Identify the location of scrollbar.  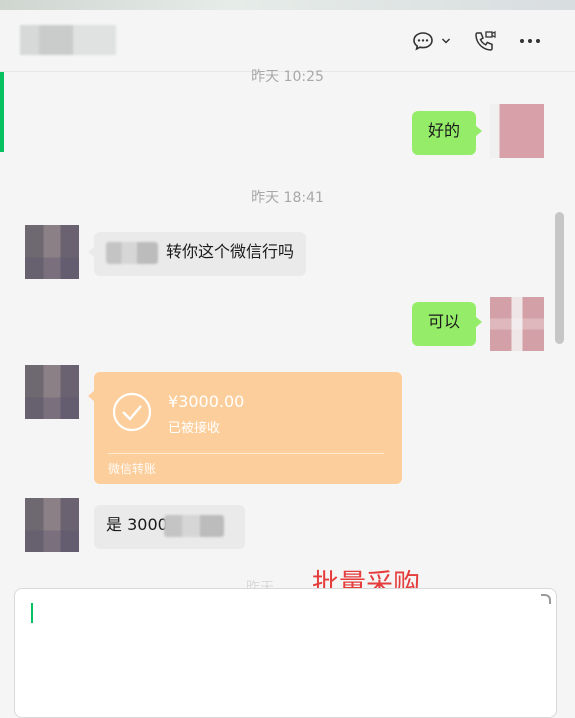
(559, 278).